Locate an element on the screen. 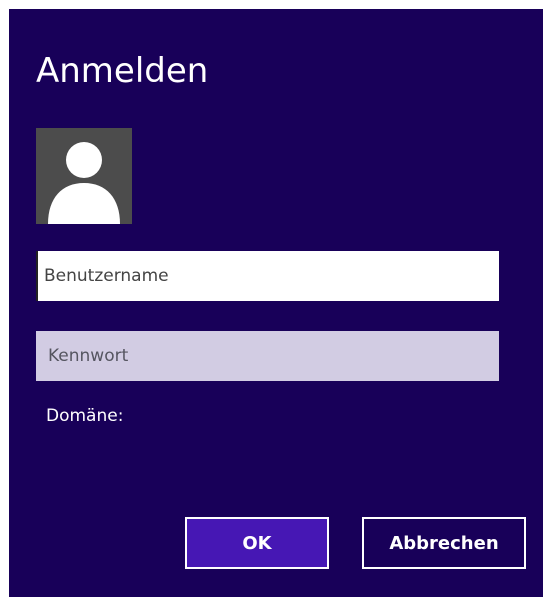  dialog-title: Anmelden is located at coordinates (122, 71).